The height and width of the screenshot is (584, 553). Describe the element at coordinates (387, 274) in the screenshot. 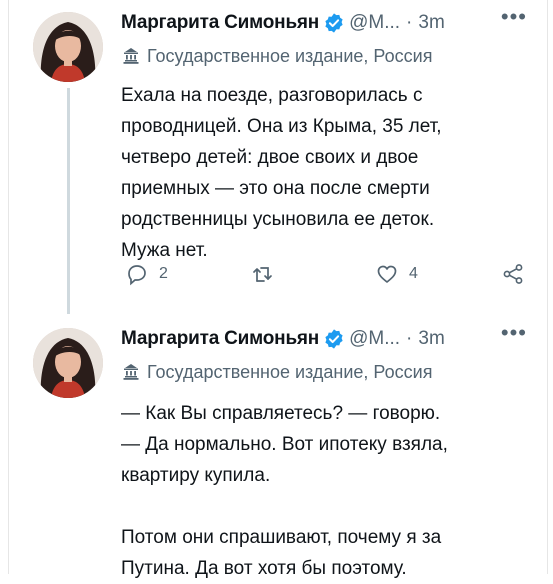

I see `heart-icon` at that location.